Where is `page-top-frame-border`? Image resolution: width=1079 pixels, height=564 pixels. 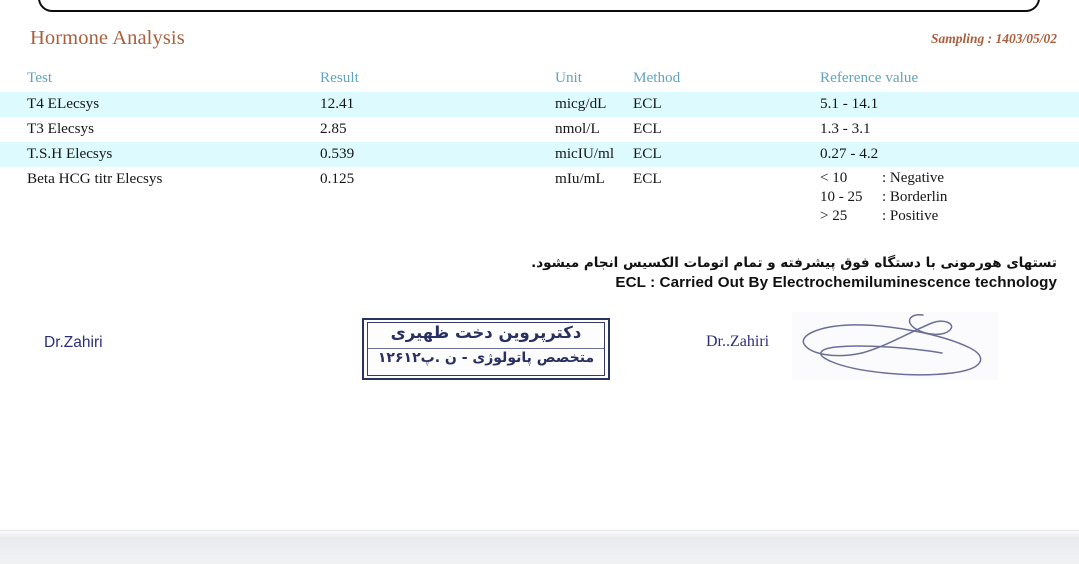
page-top-frame-border is located at coordinates (539, 6).